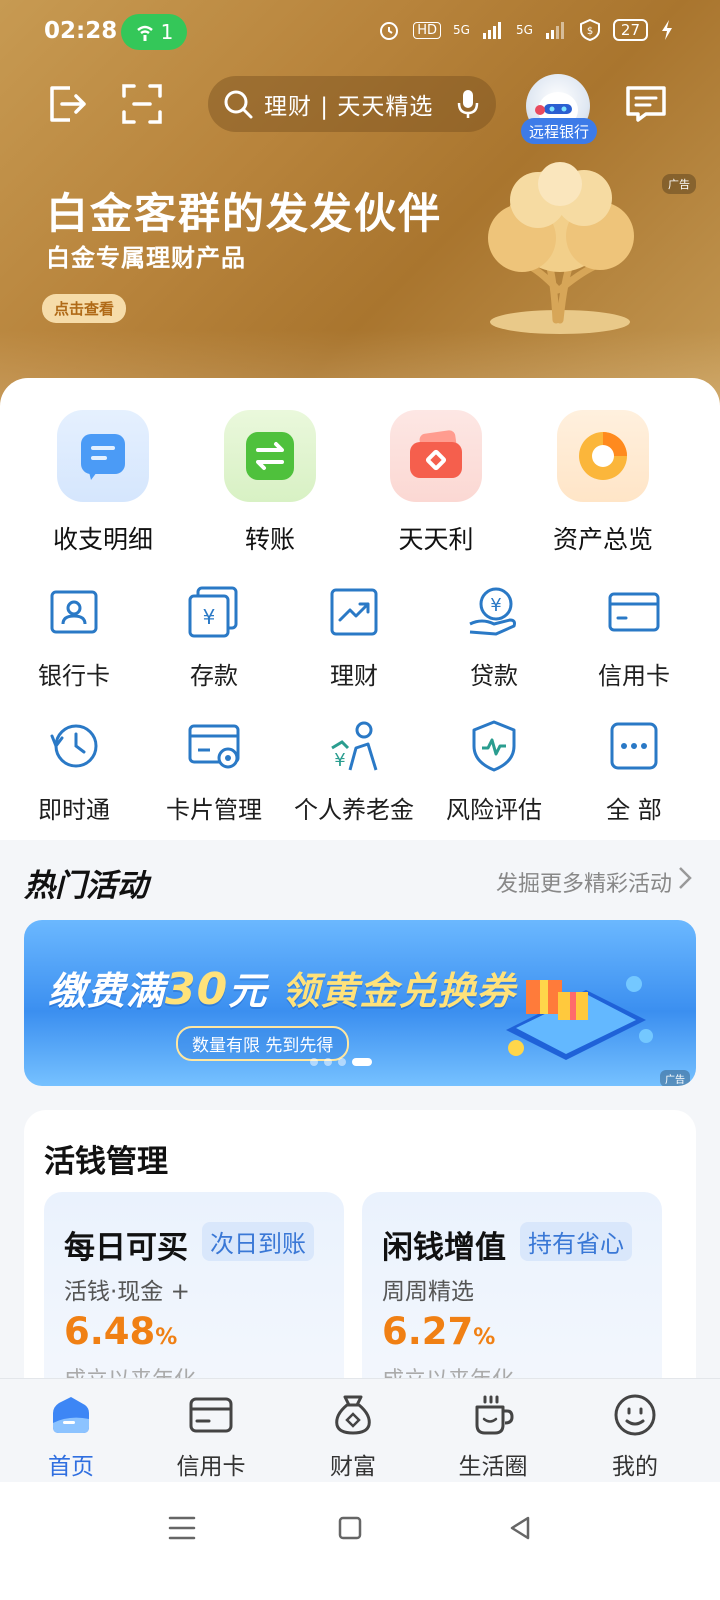 The height and width of the screenshot is (1600, 720). What do you see at coordinates (354, 676) in the screenshot?
I see `grid-label: 理财` at bounding box center [354, 676].